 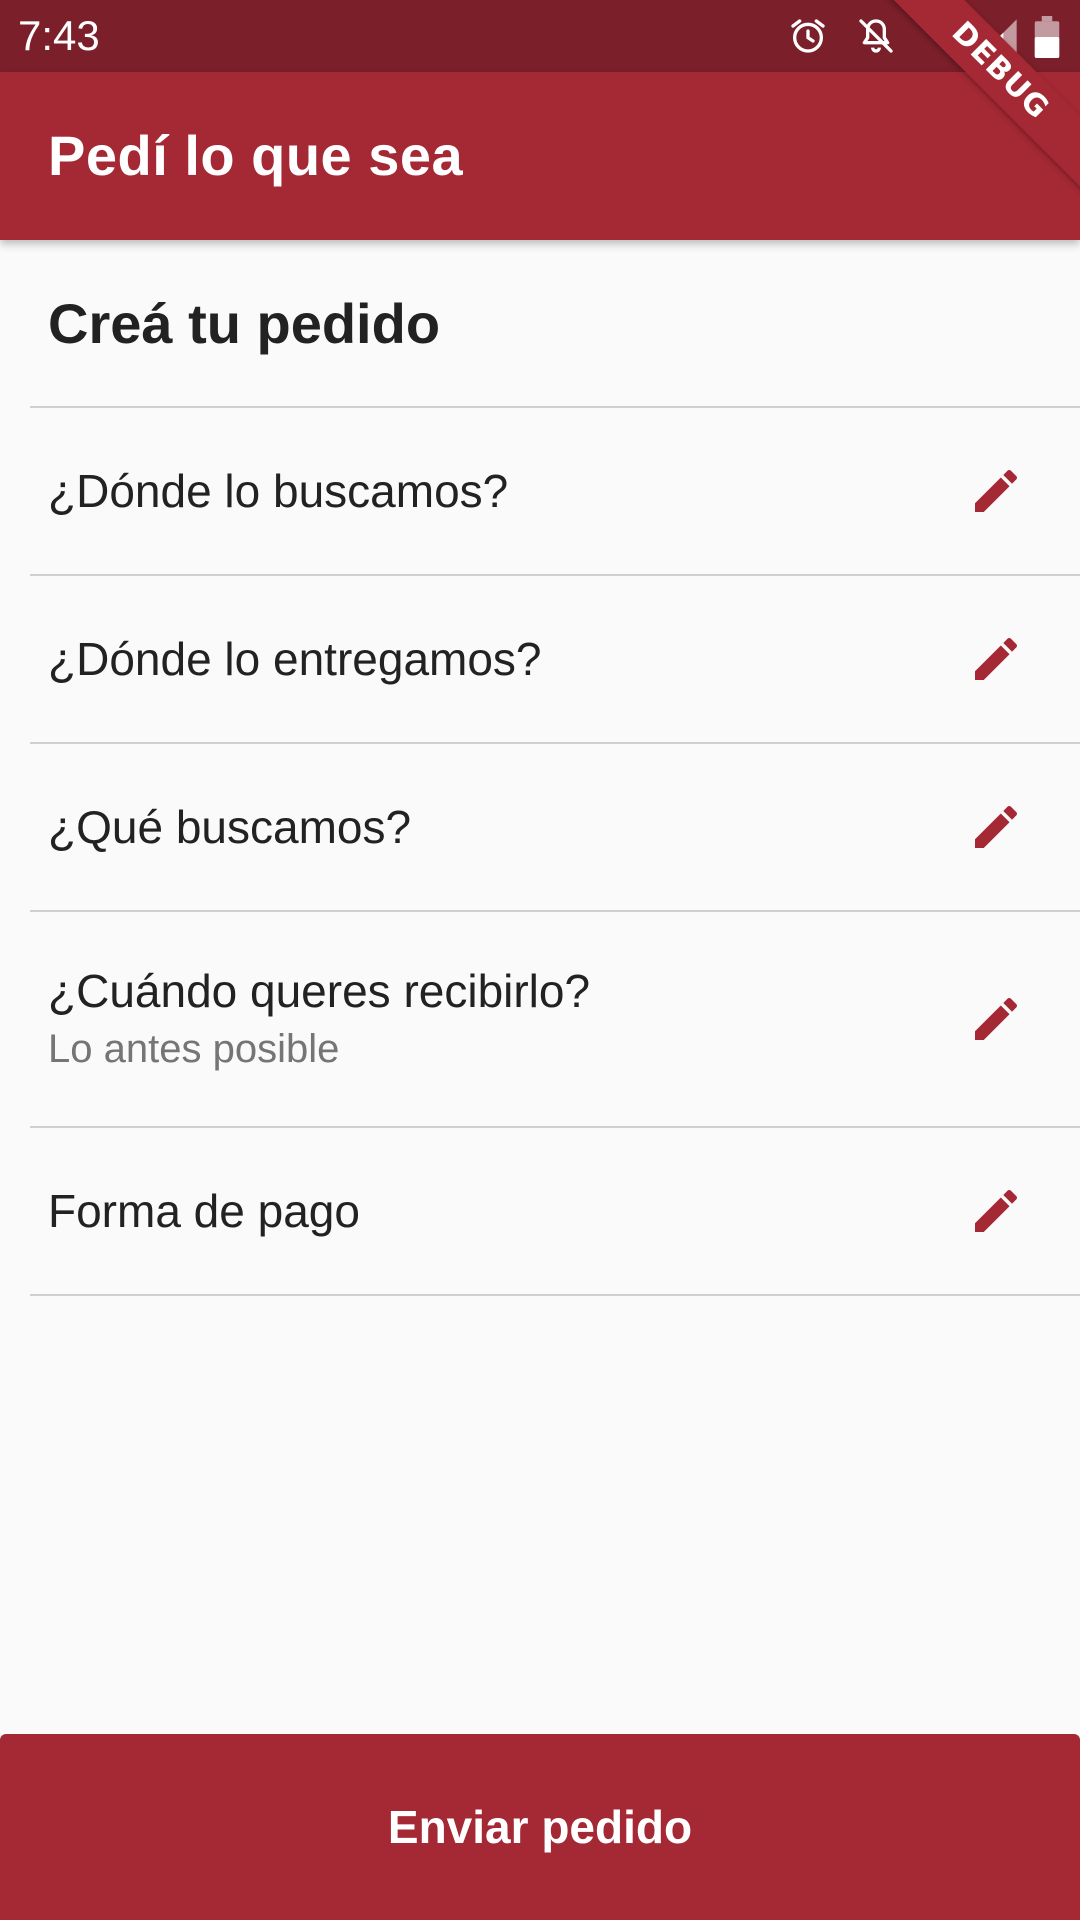 I want to click on list-item-label: Forma de pago, so click(x=204, y=1211).